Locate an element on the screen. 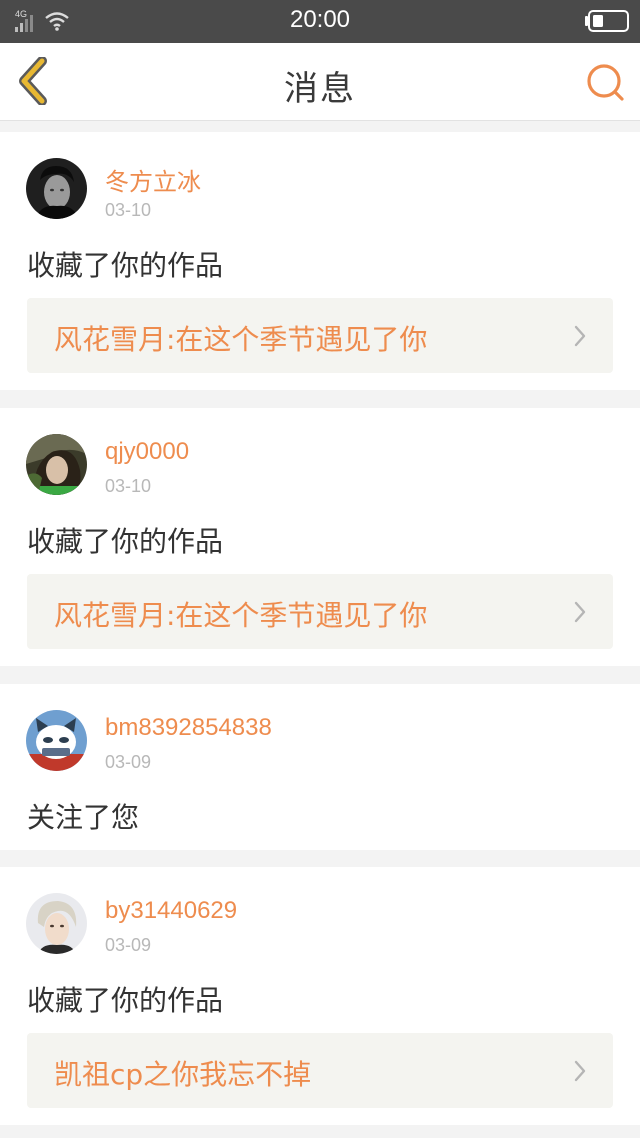  search-icon is located at coordinates (605, 82).